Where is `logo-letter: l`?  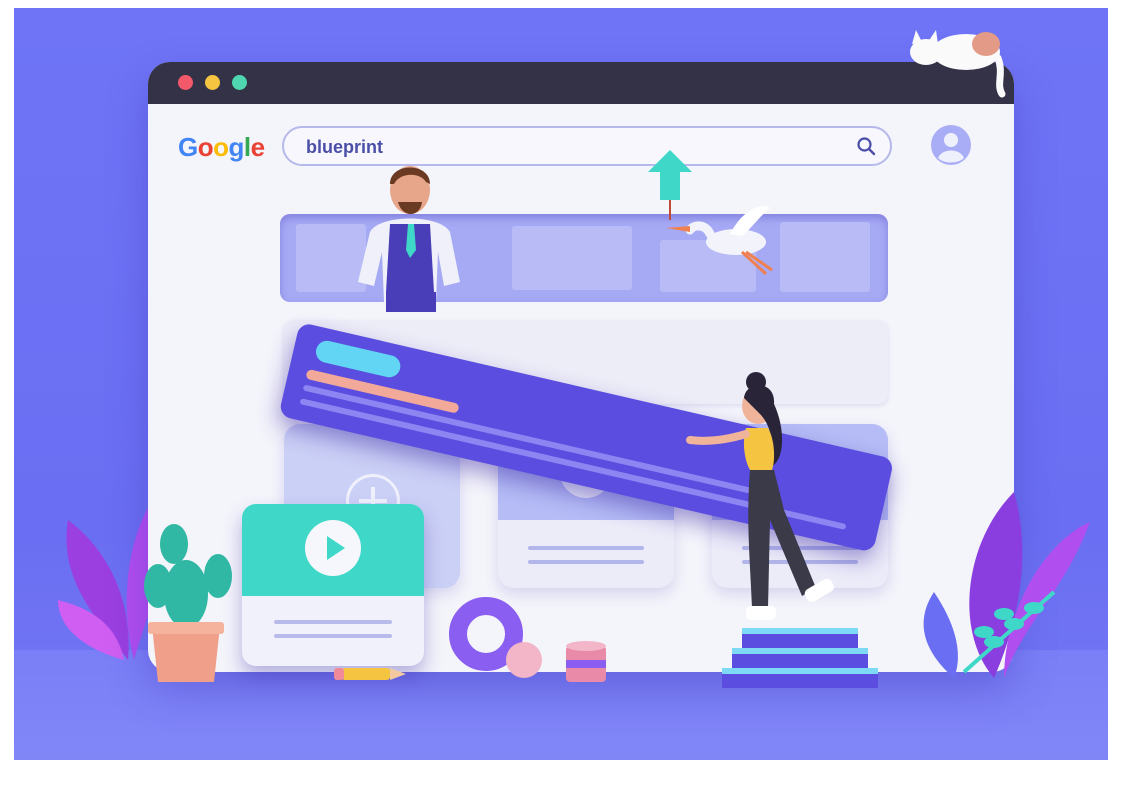 logo-letter: l is located at coordinates (247, 147).